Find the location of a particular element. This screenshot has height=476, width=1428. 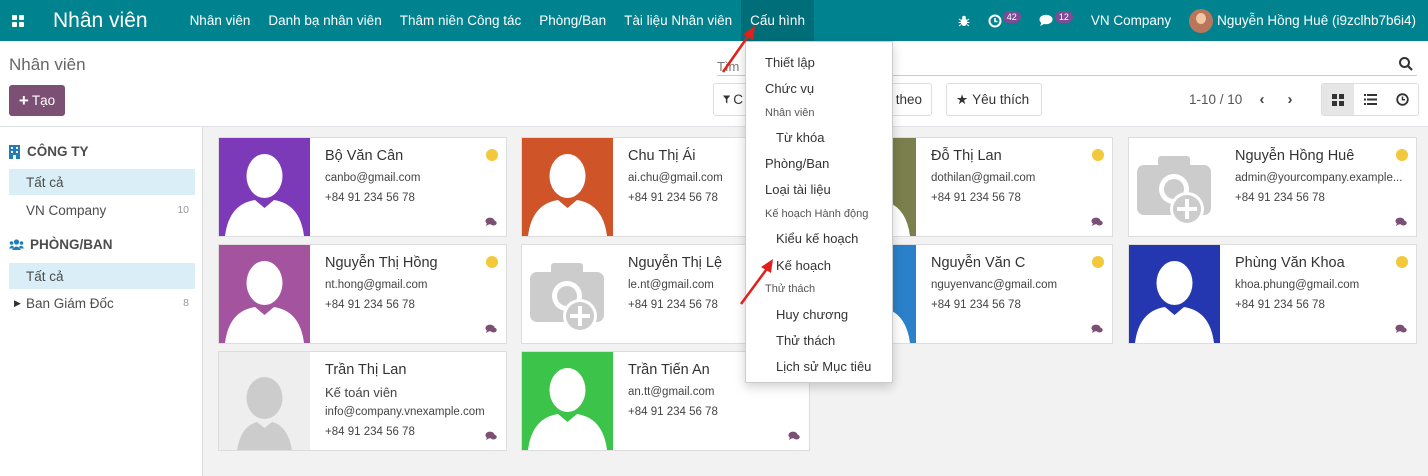

employee-name: Chu Thị Ái is located at coordinates (662, 156).